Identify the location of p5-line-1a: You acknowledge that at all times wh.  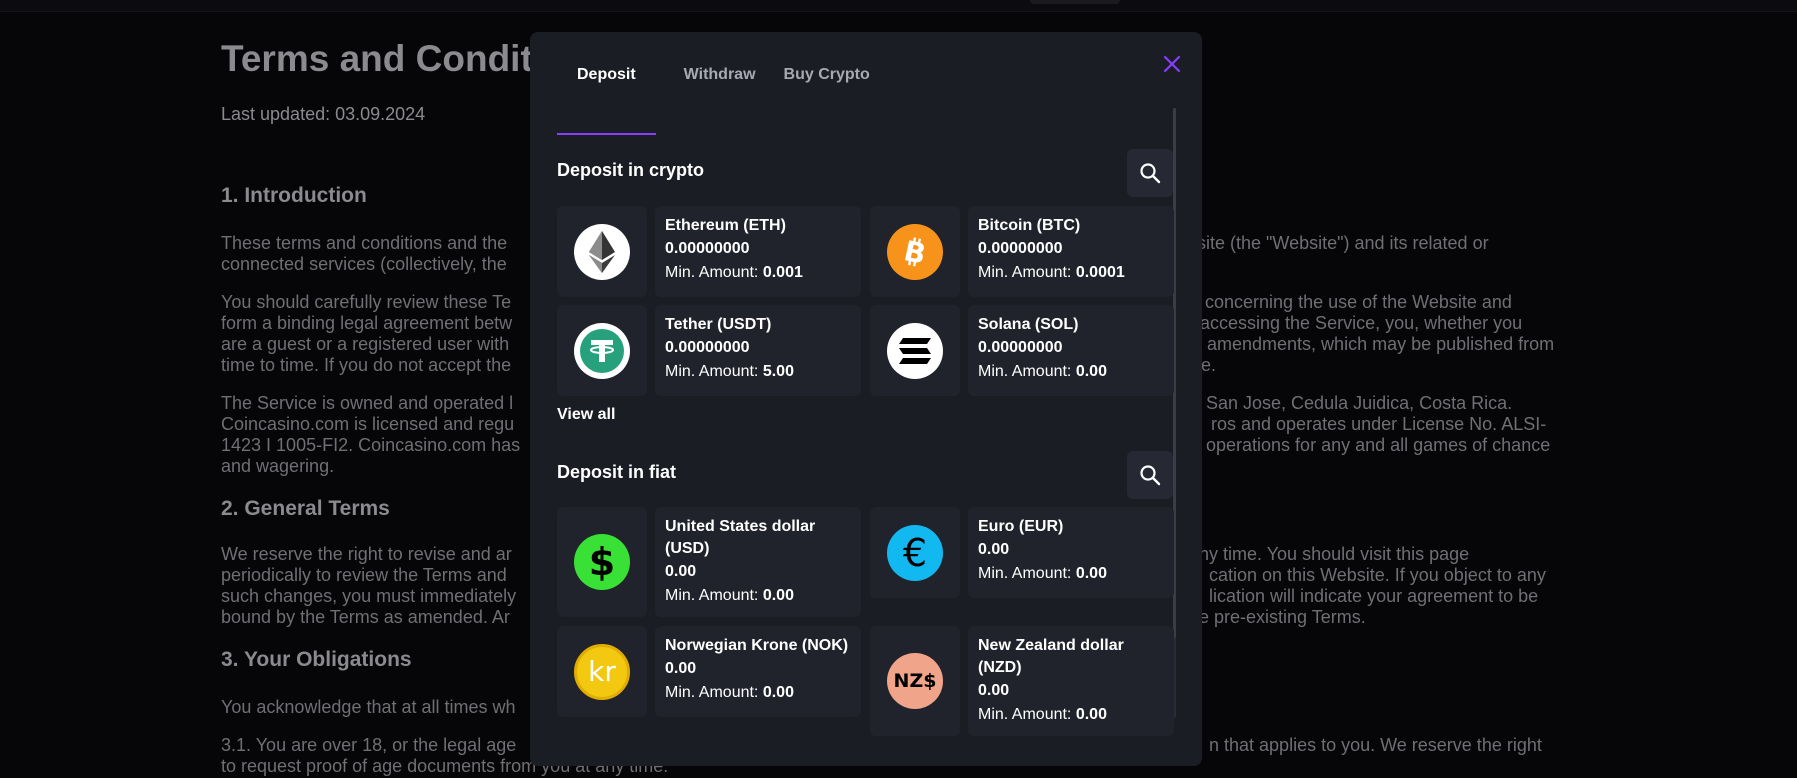
(368, 707).